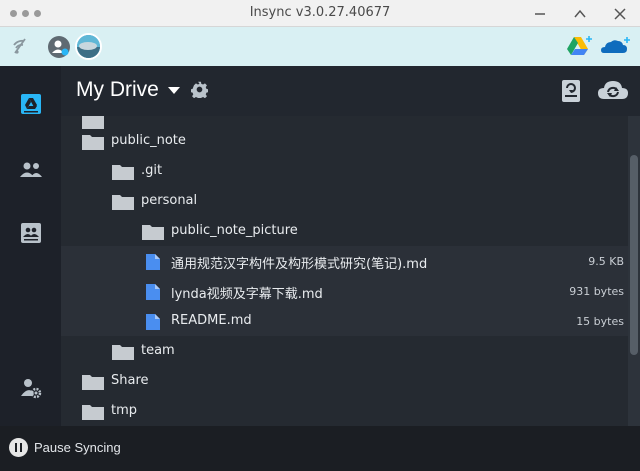 The width and height of the screenshot is (640, 471). I want to click on item-size: 9.5 KB, so click(606, 261).